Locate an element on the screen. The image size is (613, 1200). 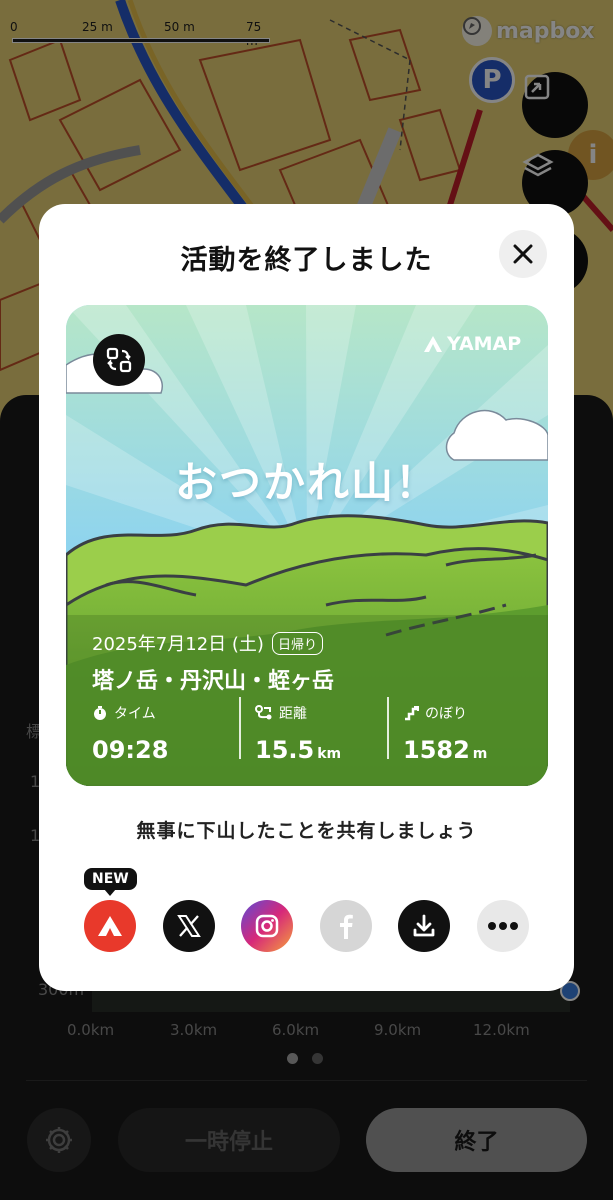
trip-type-badge: 日帰り is located at coordinates (297, 643).